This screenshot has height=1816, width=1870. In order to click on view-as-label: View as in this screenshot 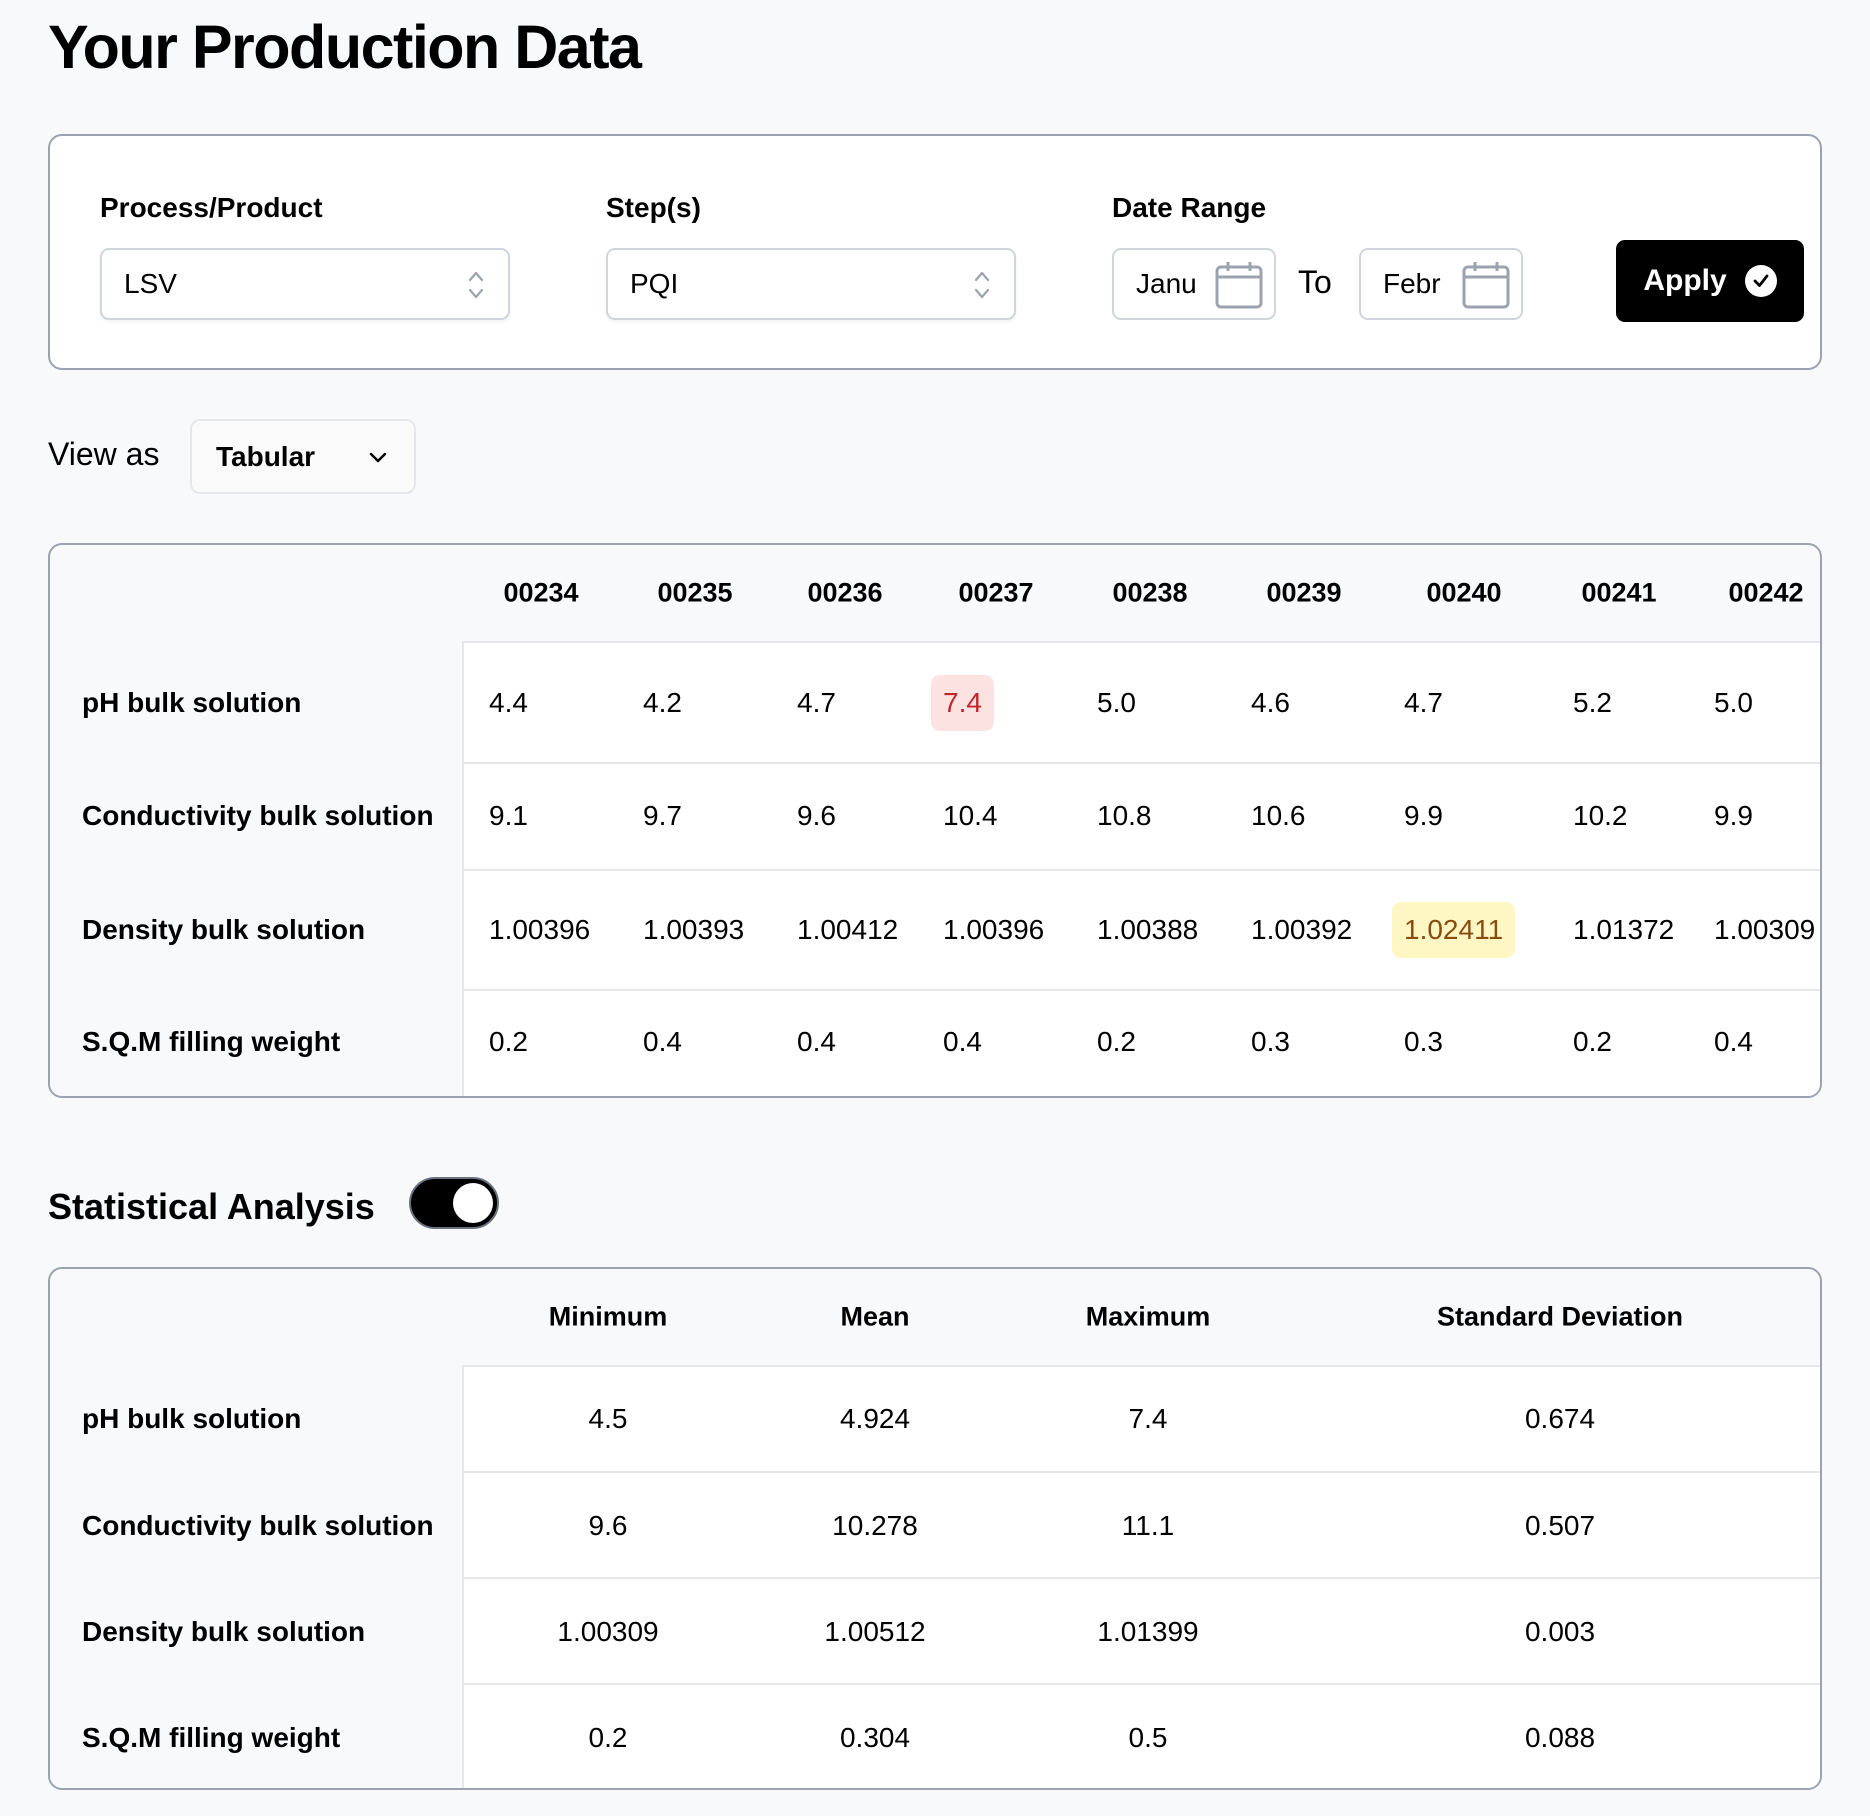, I will do `click(104, 454)`.